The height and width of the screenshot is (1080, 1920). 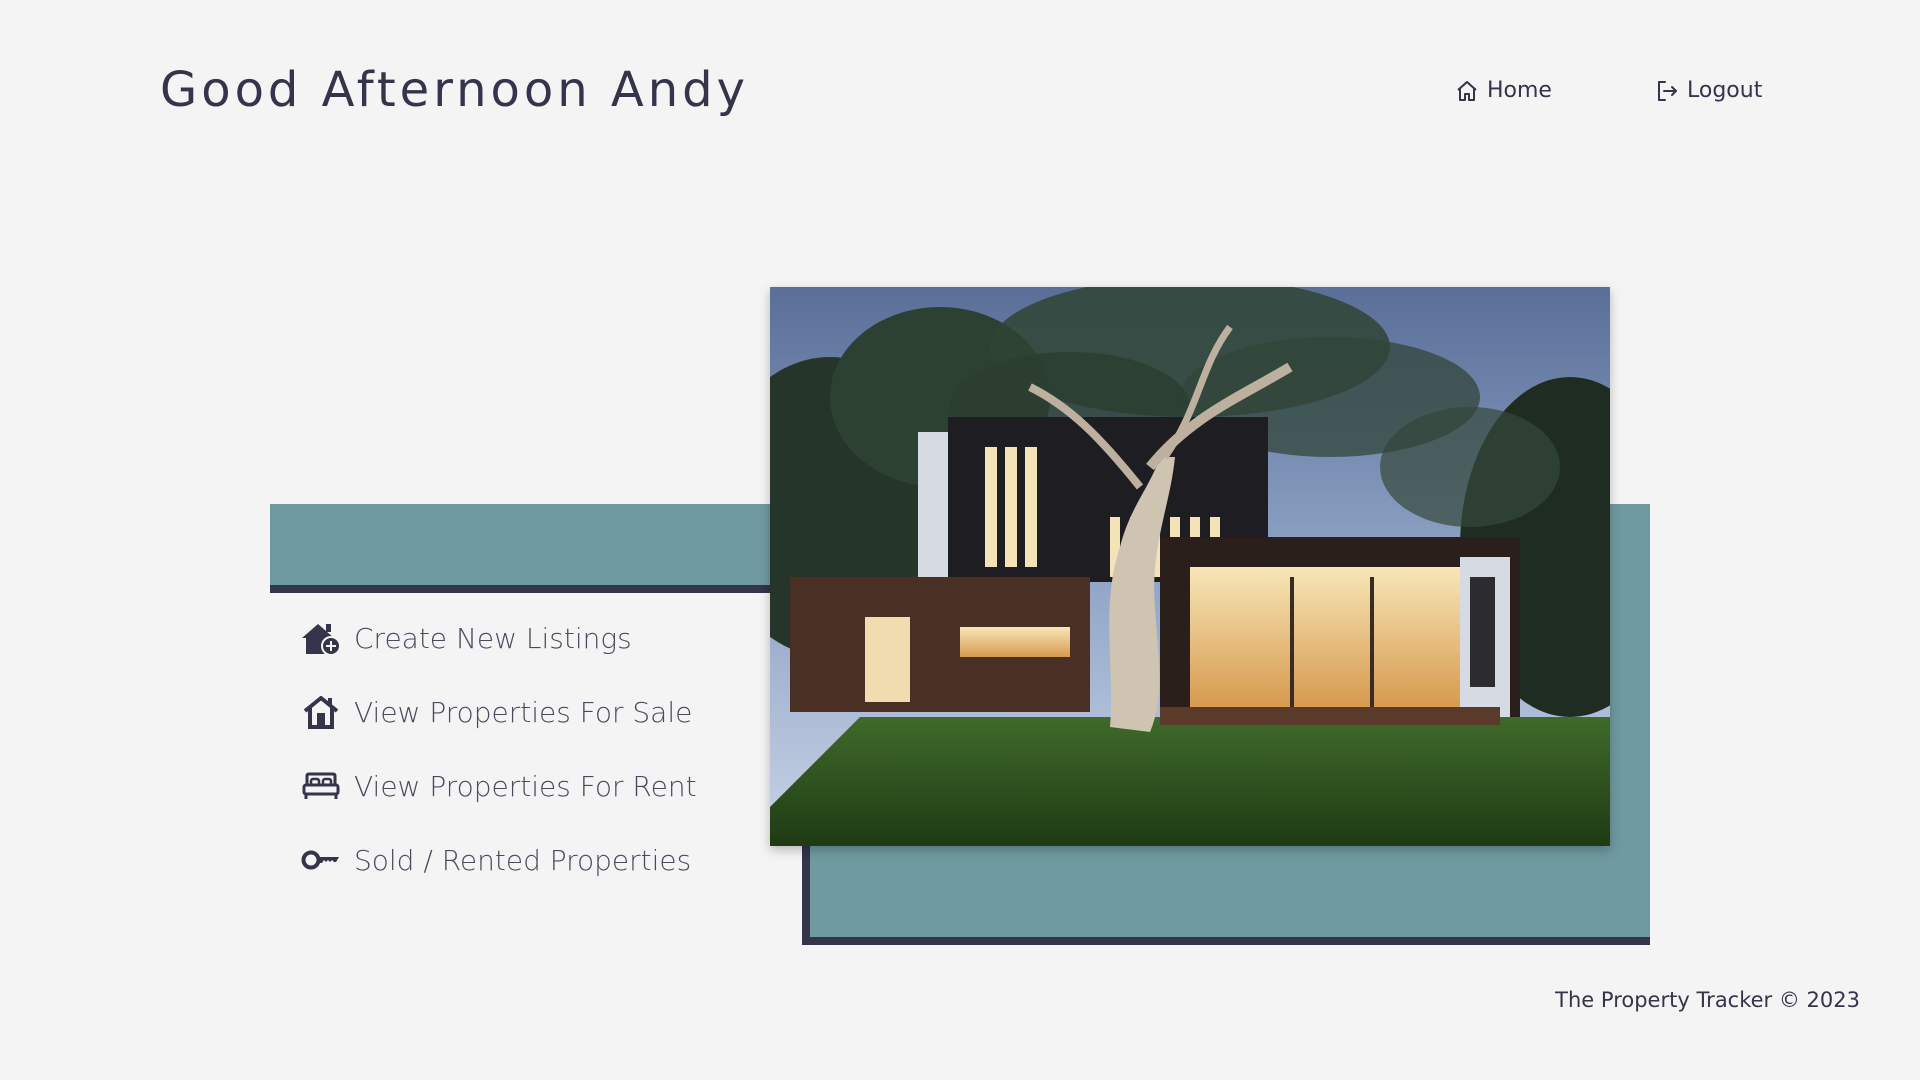 I want to click on house-plus-icon, so click(x=321, y=638).